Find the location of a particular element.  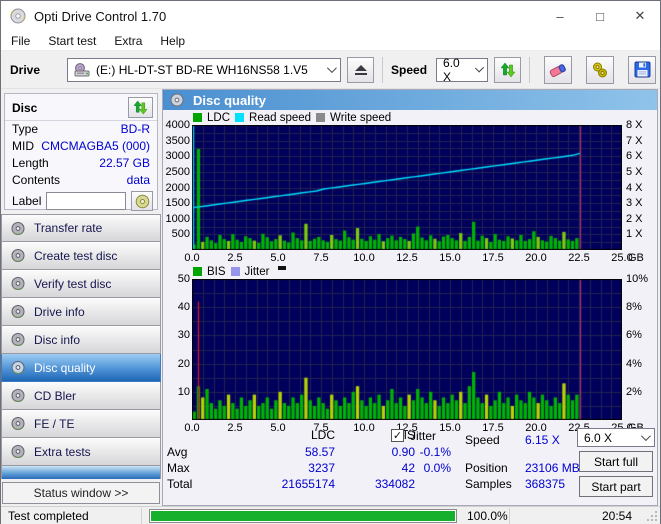

maximize-icon: □ is located at coordinates (600, 16).